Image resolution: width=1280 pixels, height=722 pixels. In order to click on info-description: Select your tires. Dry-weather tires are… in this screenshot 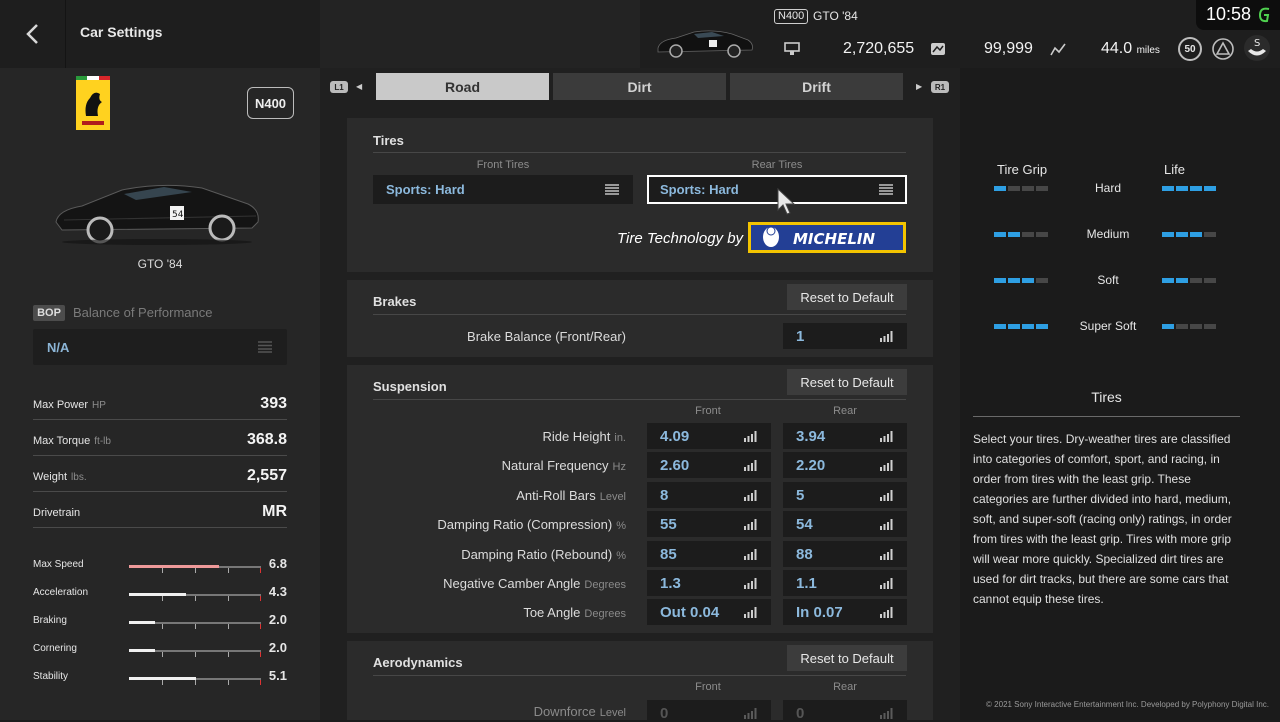, I will do `click(1102, 519)`.